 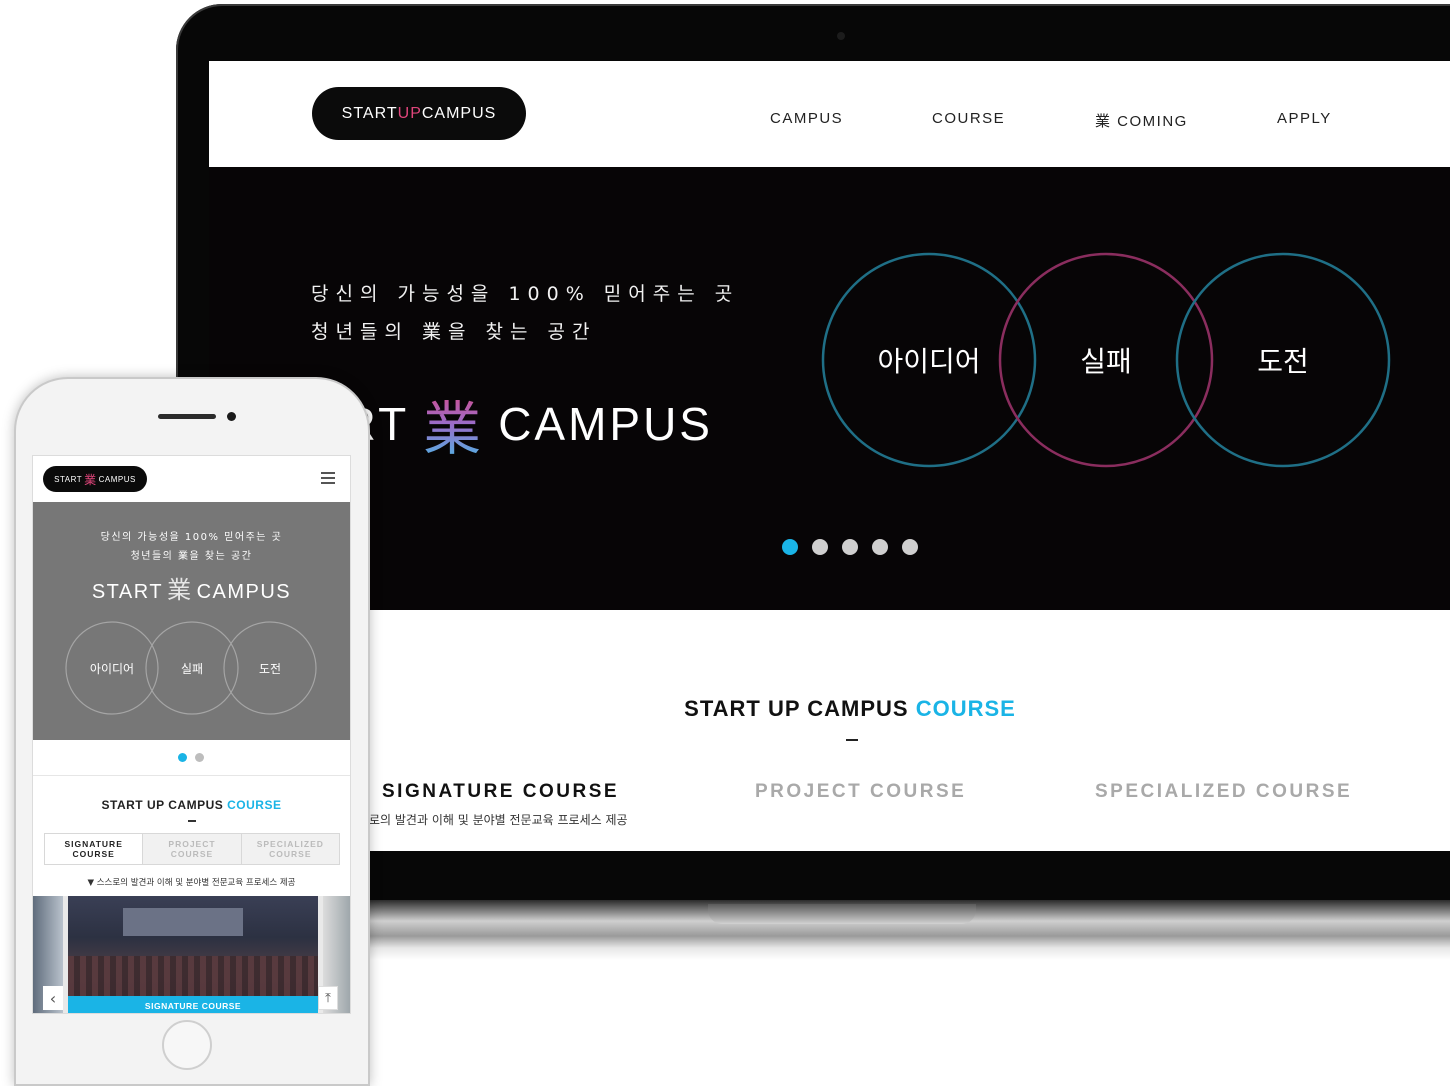 I want to click on m-circle-label-failure: 실패, so click(x=192, y=669).